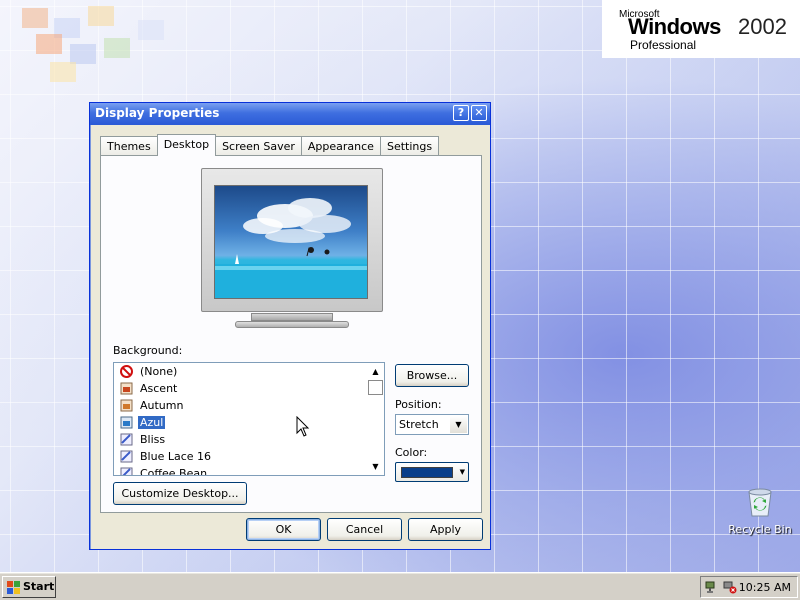  I want to click on scroll-down-arrow-icon: ▼, so click(375, 466).